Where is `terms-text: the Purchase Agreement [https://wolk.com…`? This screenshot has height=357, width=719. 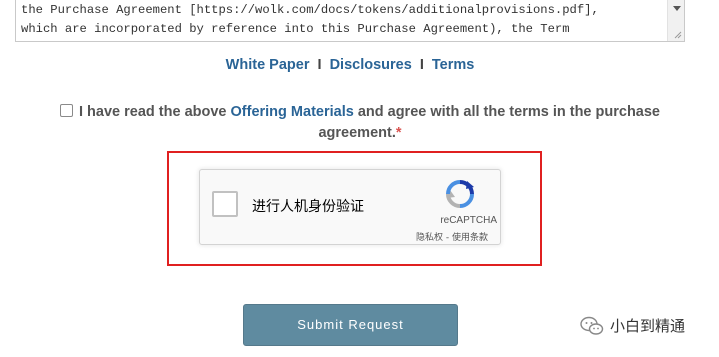
terms-text: the Purchase Agreement [https://wolk.com… is located at coordinates (341, 20).